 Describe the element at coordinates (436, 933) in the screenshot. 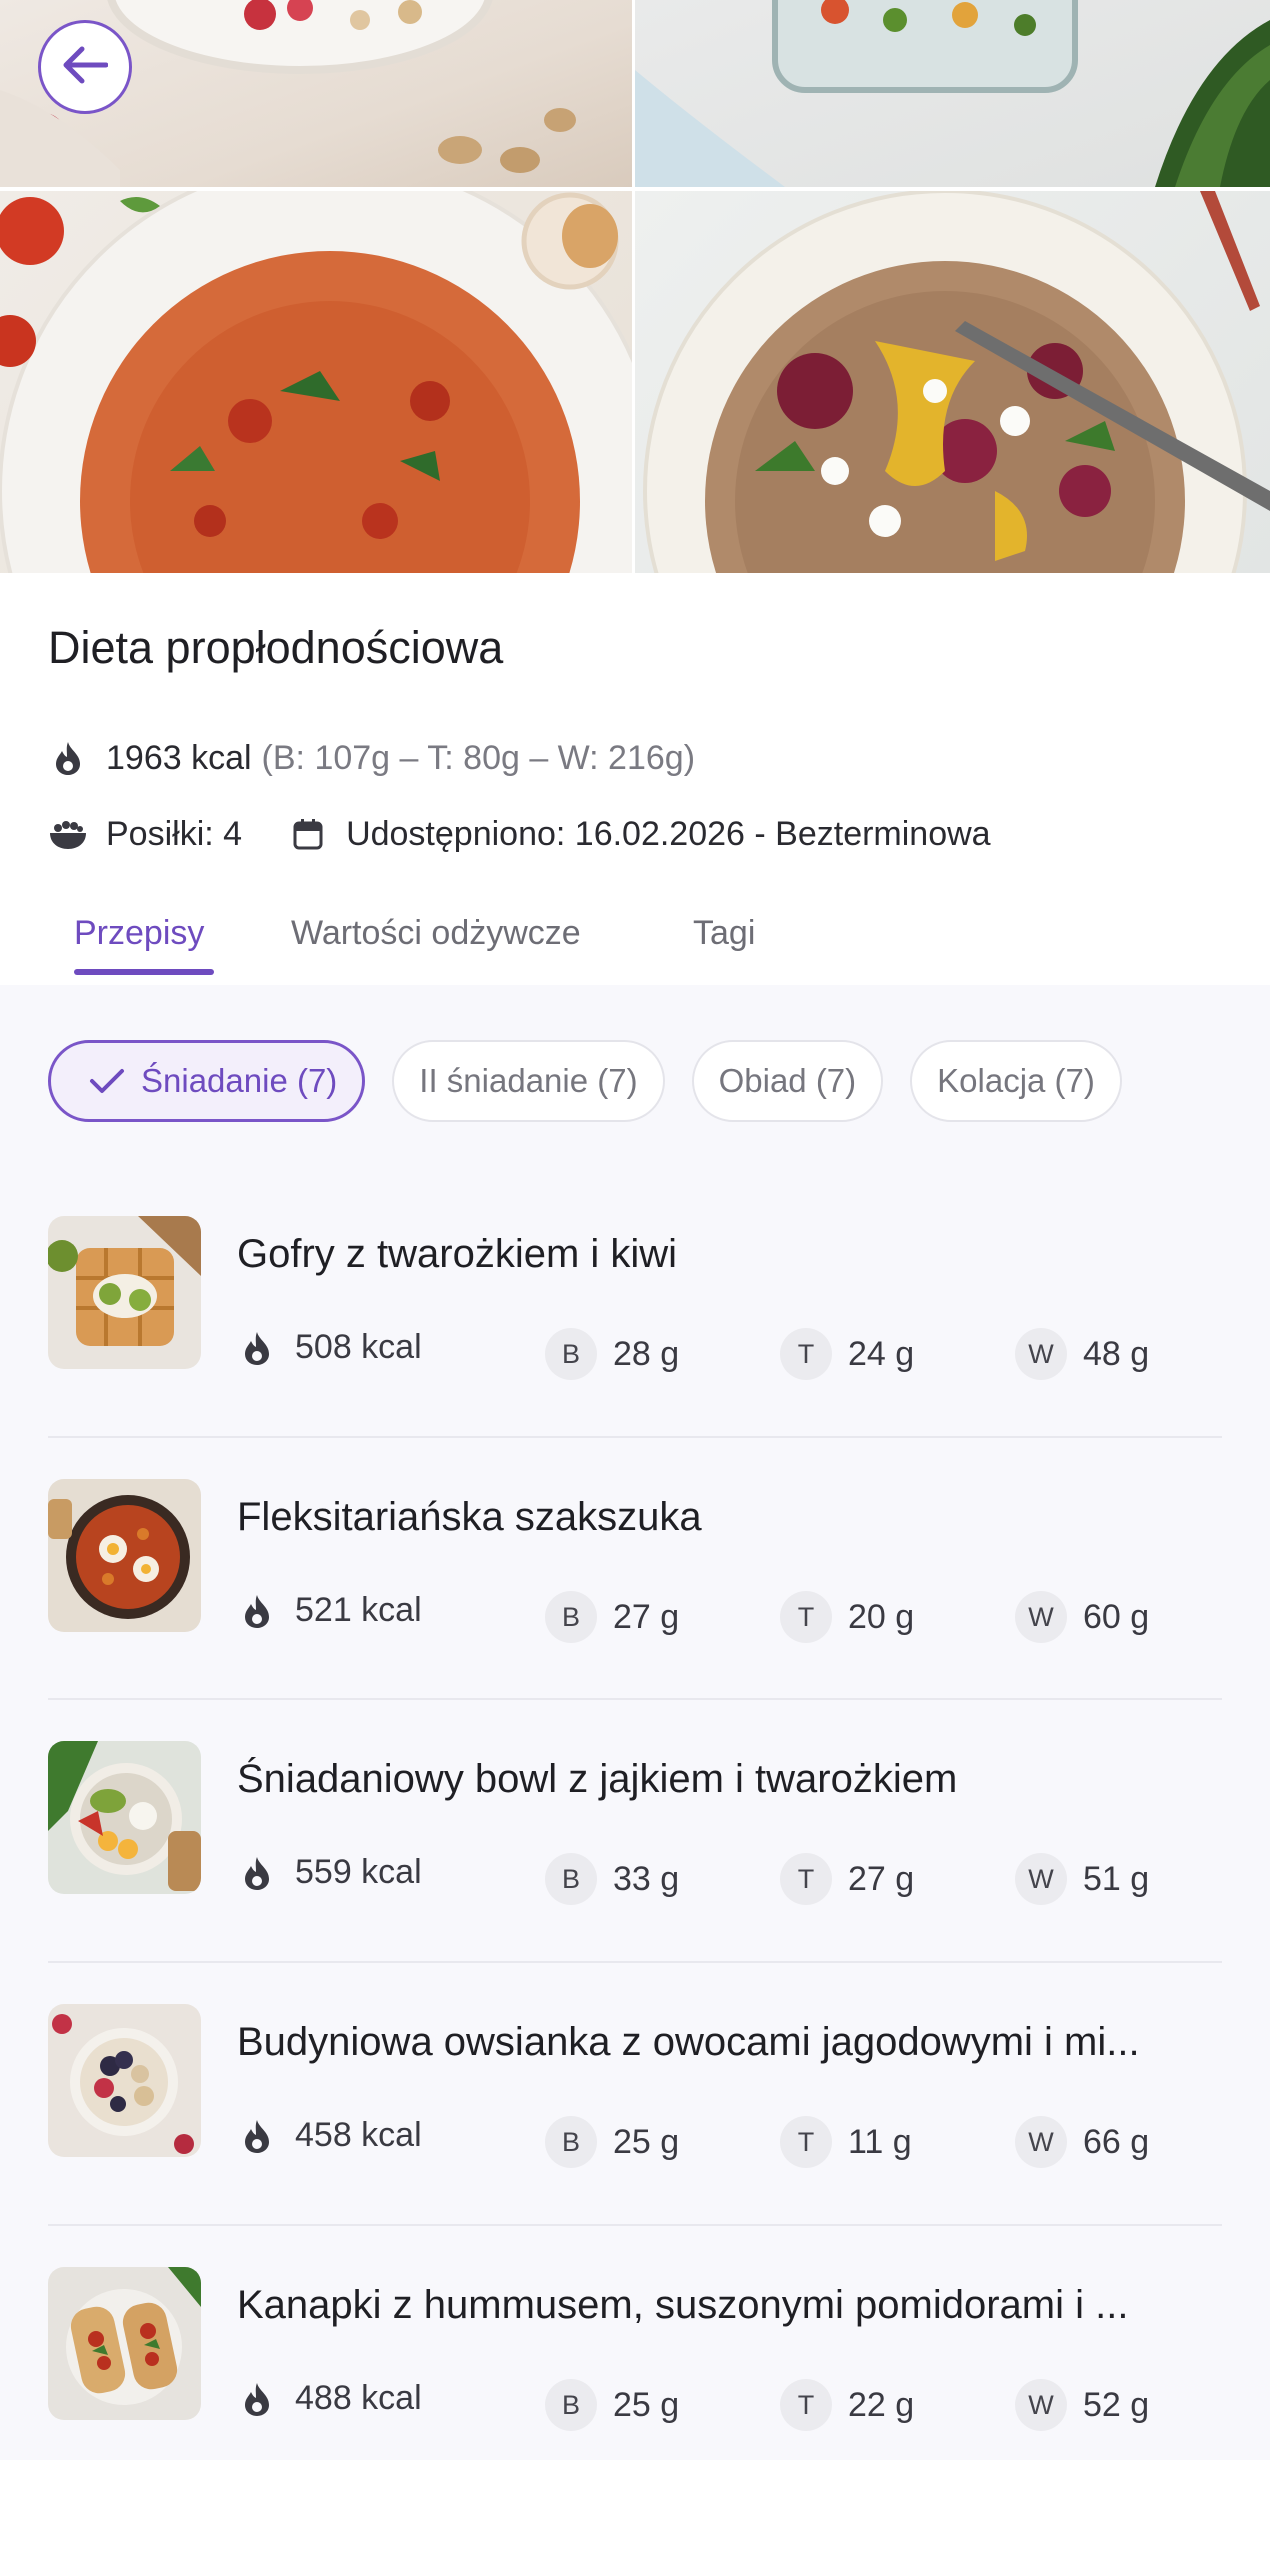

I see `tab-nutrition: Wartości odżywcze` at that location.